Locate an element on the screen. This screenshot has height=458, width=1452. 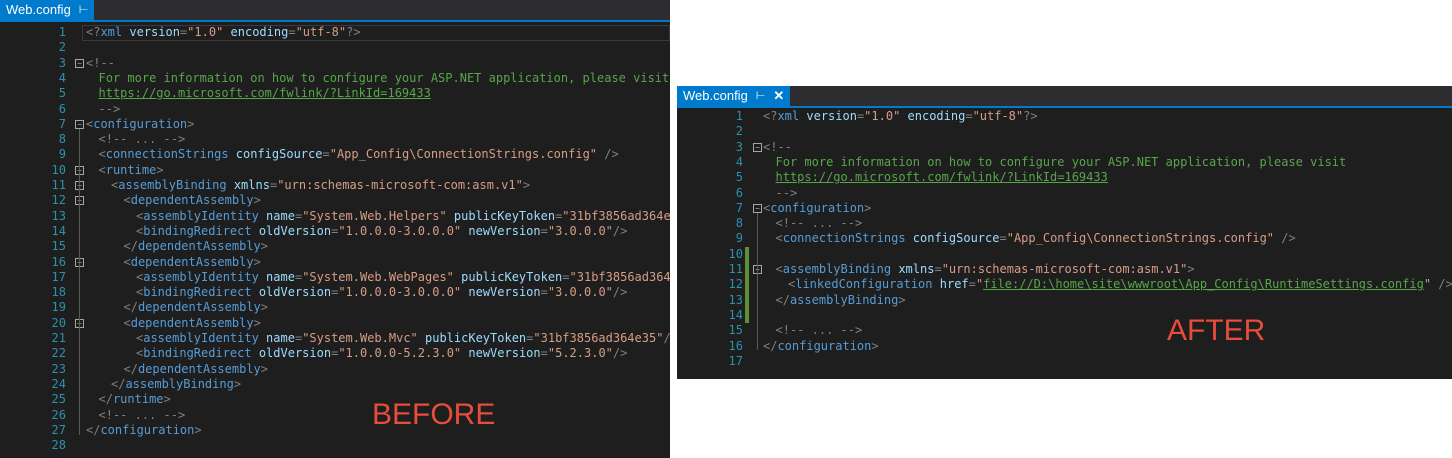
line-number: 23 is located at coordinates (58, 368).